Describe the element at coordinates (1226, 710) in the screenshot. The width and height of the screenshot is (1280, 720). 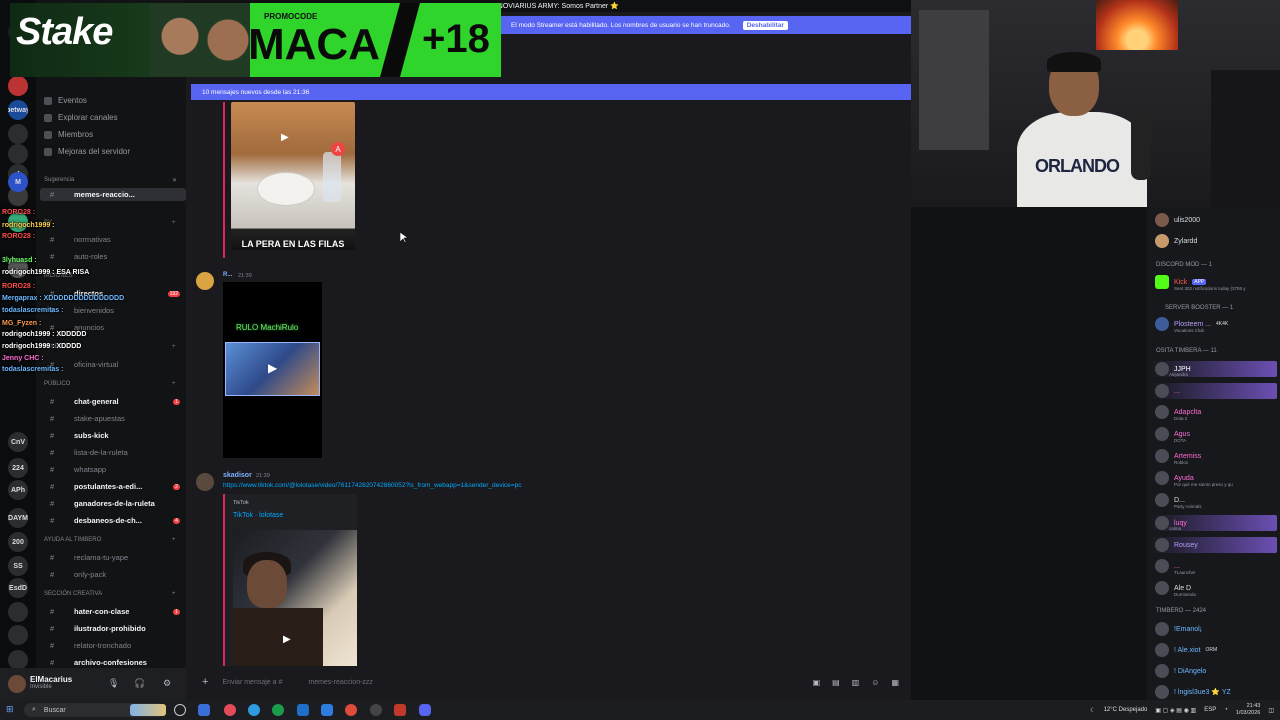
I see `wifi-icon: ◔` at that location.